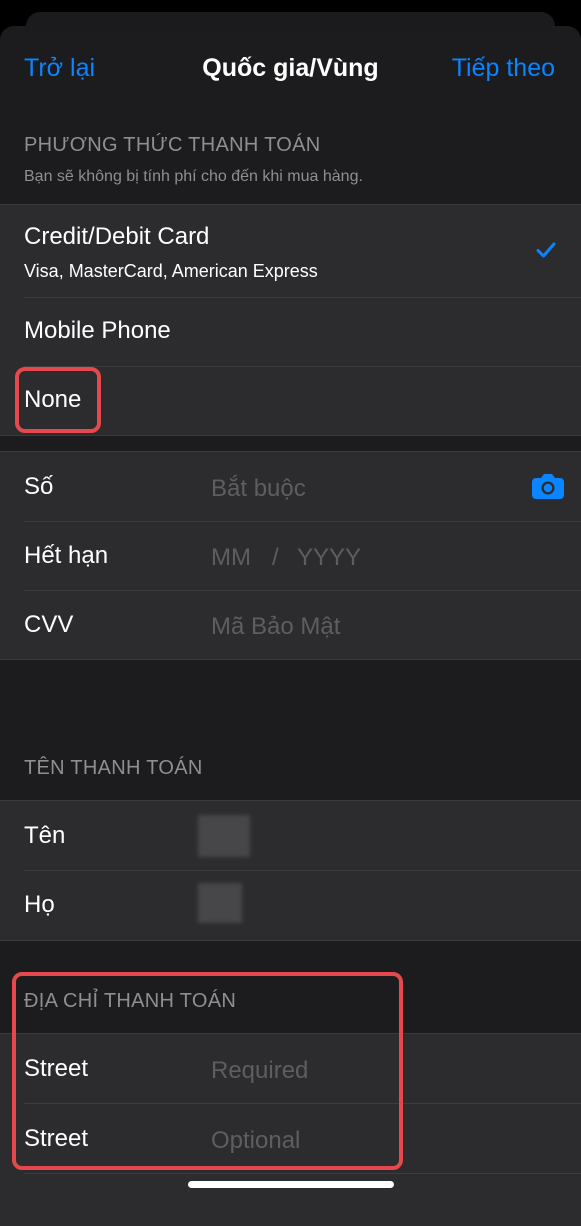  What do you see at coordinates (39, 486) in the screenshot?
I see `card-number-label: Số` at bounding box center [39, 486].